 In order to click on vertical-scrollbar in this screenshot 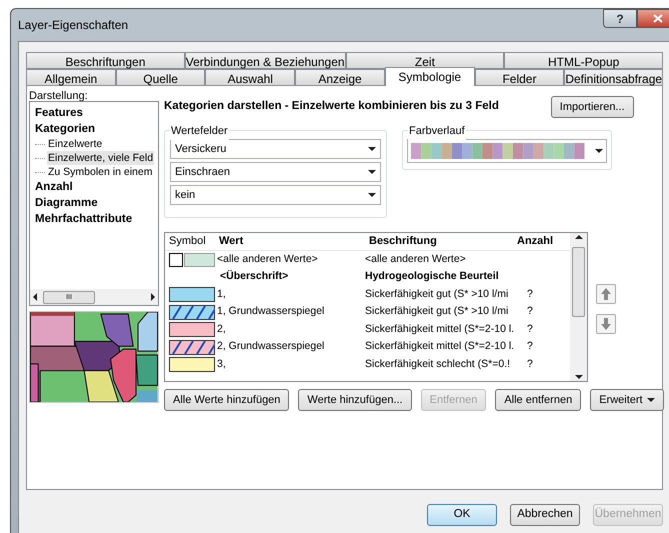, I will do `click(578, 307)`.